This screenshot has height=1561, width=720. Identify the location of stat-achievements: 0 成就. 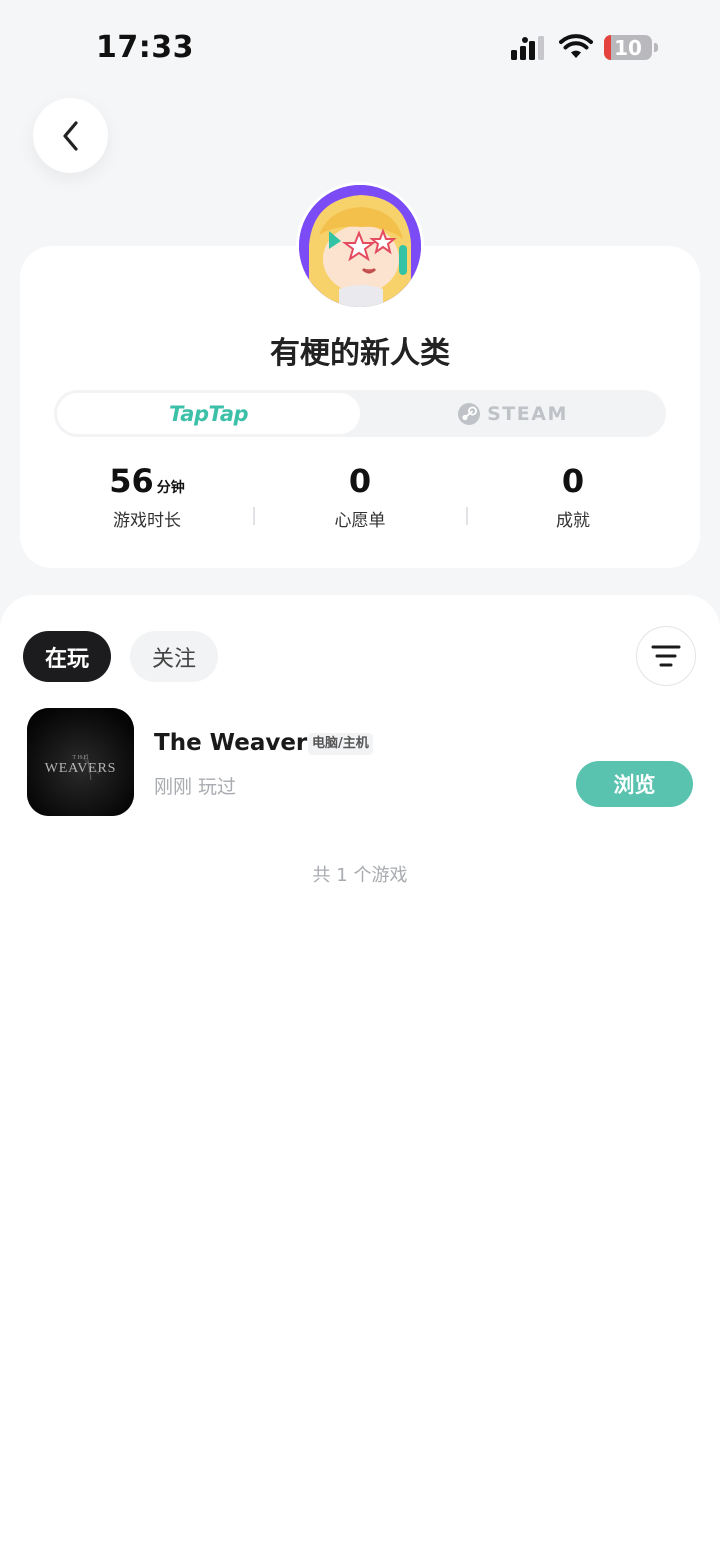
(573, 496).